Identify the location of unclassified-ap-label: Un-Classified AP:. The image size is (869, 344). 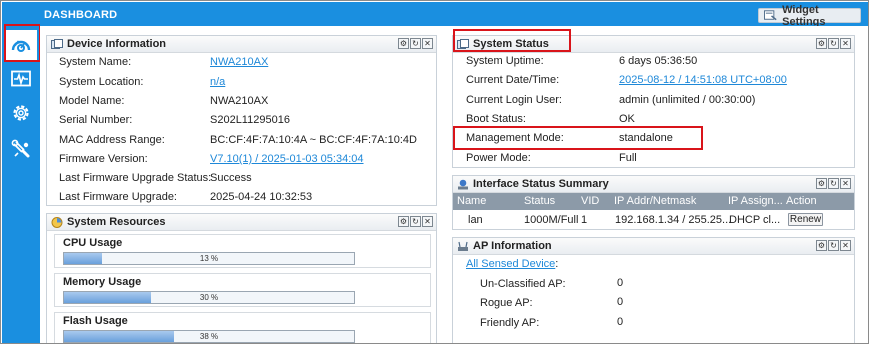
(523, 284).